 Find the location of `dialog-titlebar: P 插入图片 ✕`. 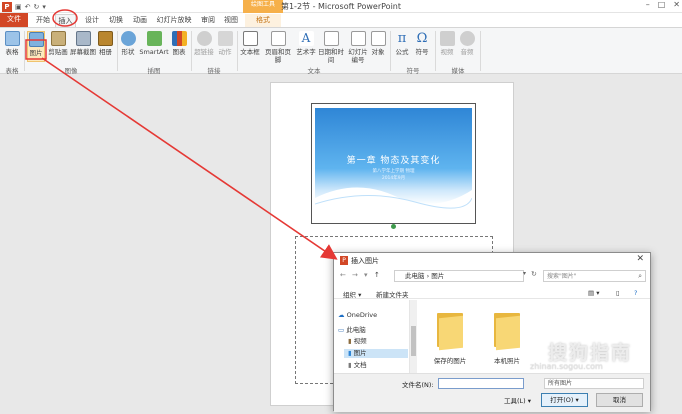

dialog-titlebar: P 插入图片 ✕ is located at coordinates (492, 260).